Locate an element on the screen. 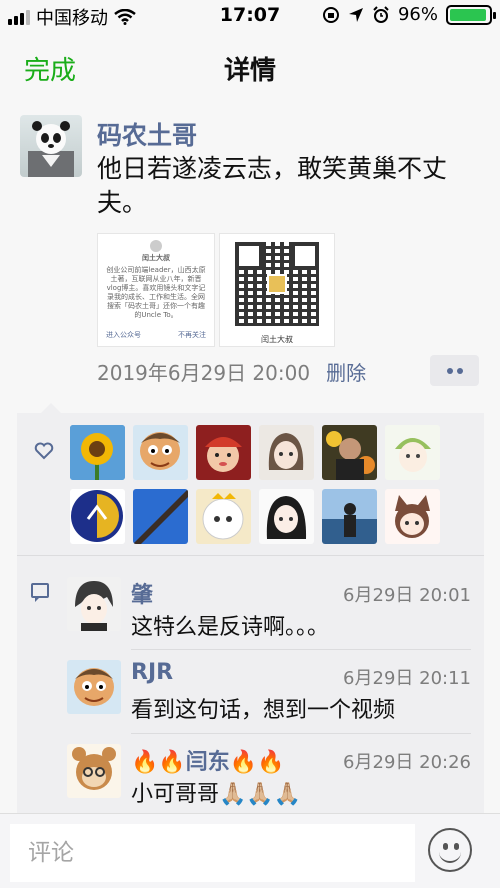  like-avatar-seaside-man is located at coordinates (349, 516).